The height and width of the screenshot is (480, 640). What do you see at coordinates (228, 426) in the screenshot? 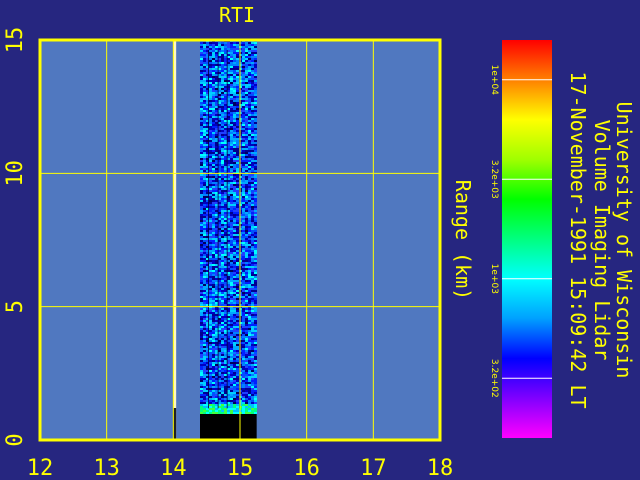
I see `no-data-block` at bounding box center [228, 426].